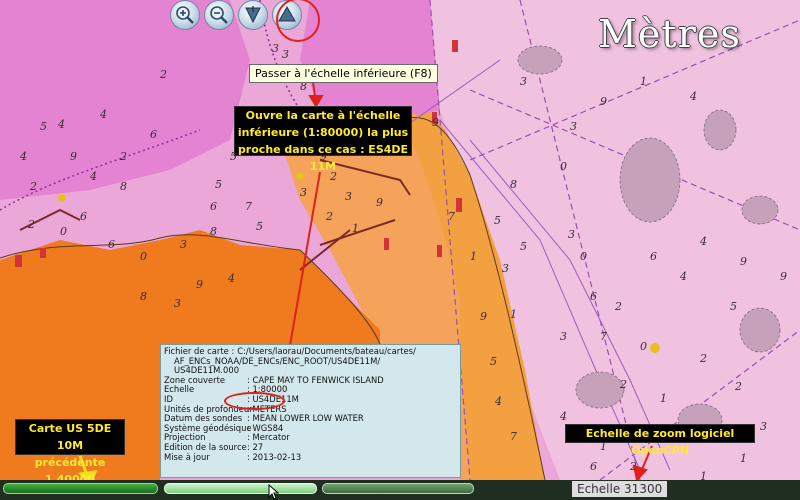  Describe the element at coordinates (310, 457) in the screenshot. I see `info-row-update: Mise à jour : 2013-02-13` at that location.